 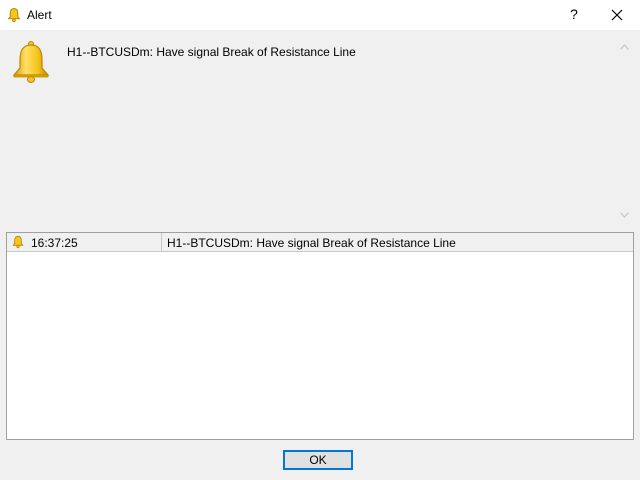 I want to click on window-title: Alert, so click(x=39, y=15).